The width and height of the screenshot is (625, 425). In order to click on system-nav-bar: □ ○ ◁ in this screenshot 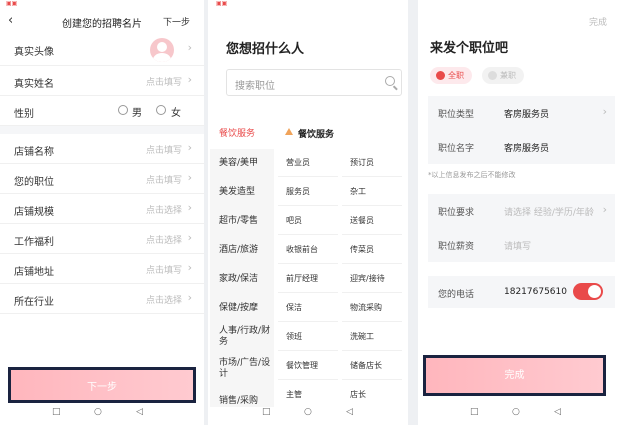, I will do `click(309, 414)`.